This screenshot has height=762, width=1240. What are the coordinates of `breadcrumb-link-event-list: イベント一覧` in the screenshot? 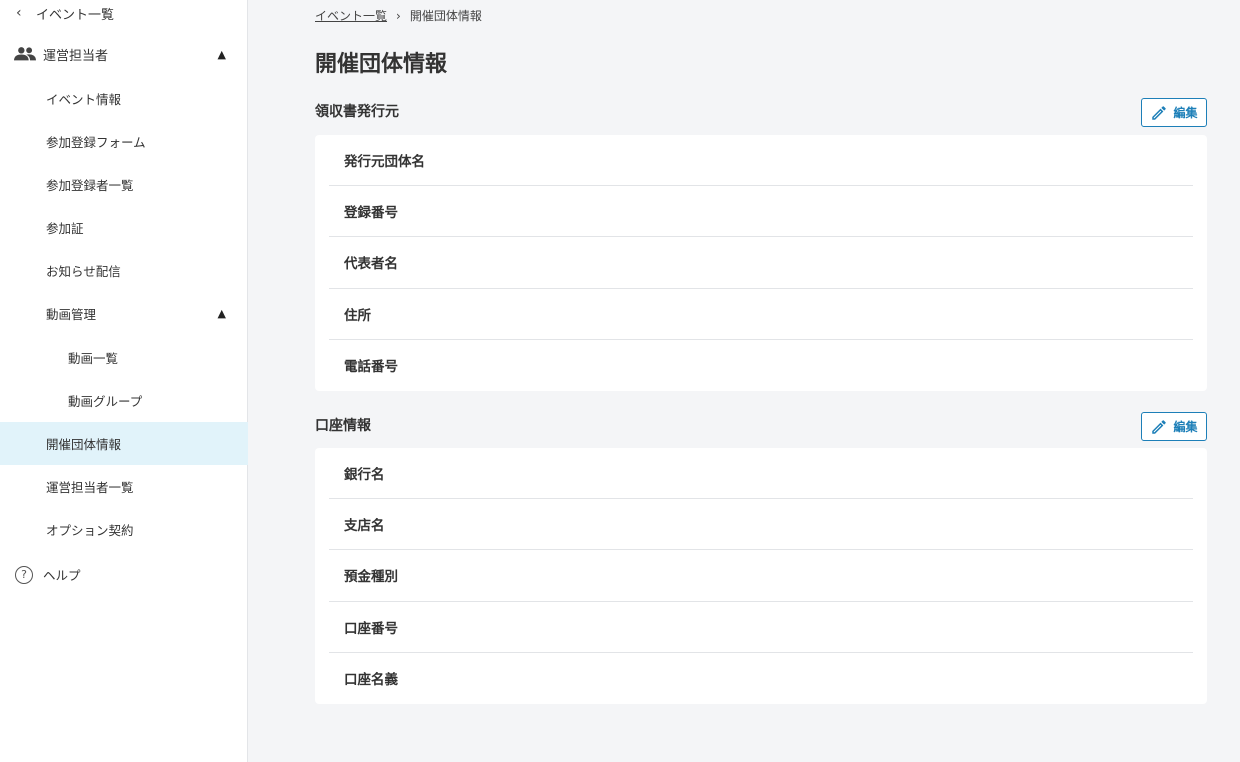 It's located at (351, 15).